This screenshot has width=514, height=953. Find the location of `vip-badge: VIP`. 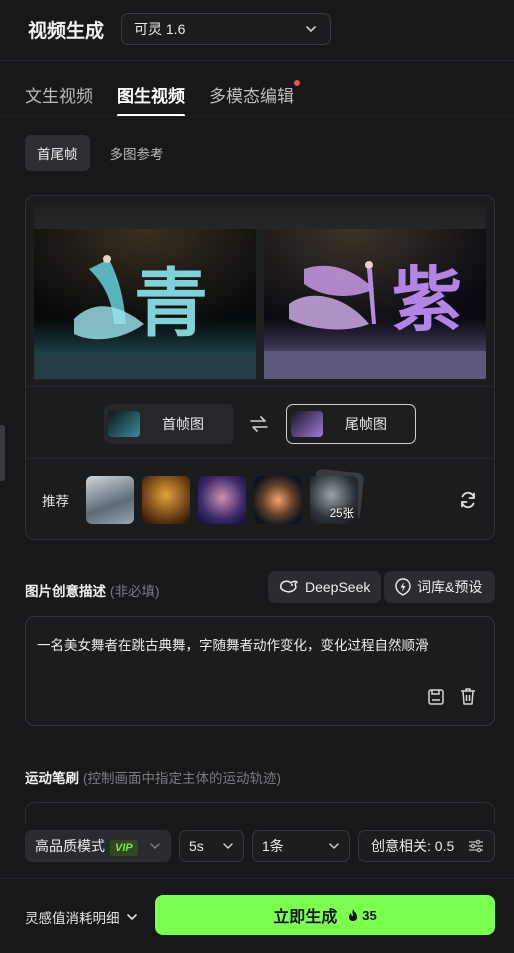

vip-badge: VIP is located at coordinates (124, 848).